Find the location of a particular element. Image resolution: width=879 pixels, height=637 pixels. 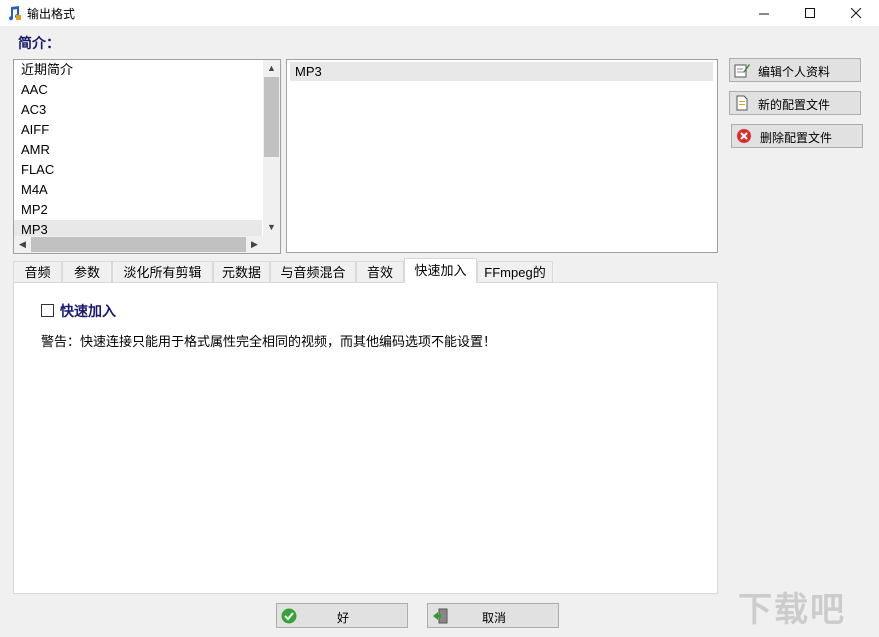

title-bar: 输出格式 is located at coordinates (439, 13).